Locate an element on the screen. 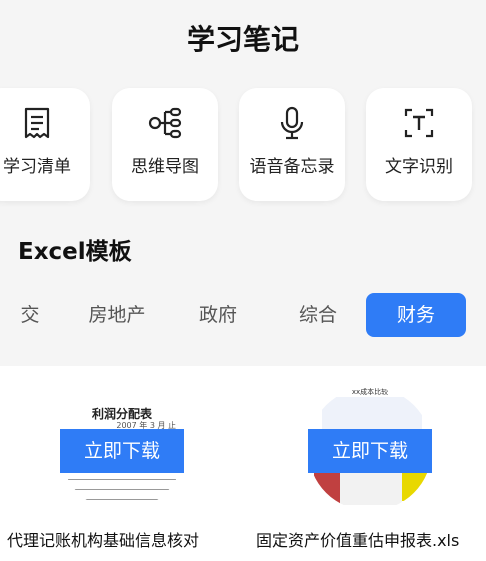 The image size is (486, 561). template-filename: 代理记账机构基础信息核对表.xls is located at coordinates (117, 540).